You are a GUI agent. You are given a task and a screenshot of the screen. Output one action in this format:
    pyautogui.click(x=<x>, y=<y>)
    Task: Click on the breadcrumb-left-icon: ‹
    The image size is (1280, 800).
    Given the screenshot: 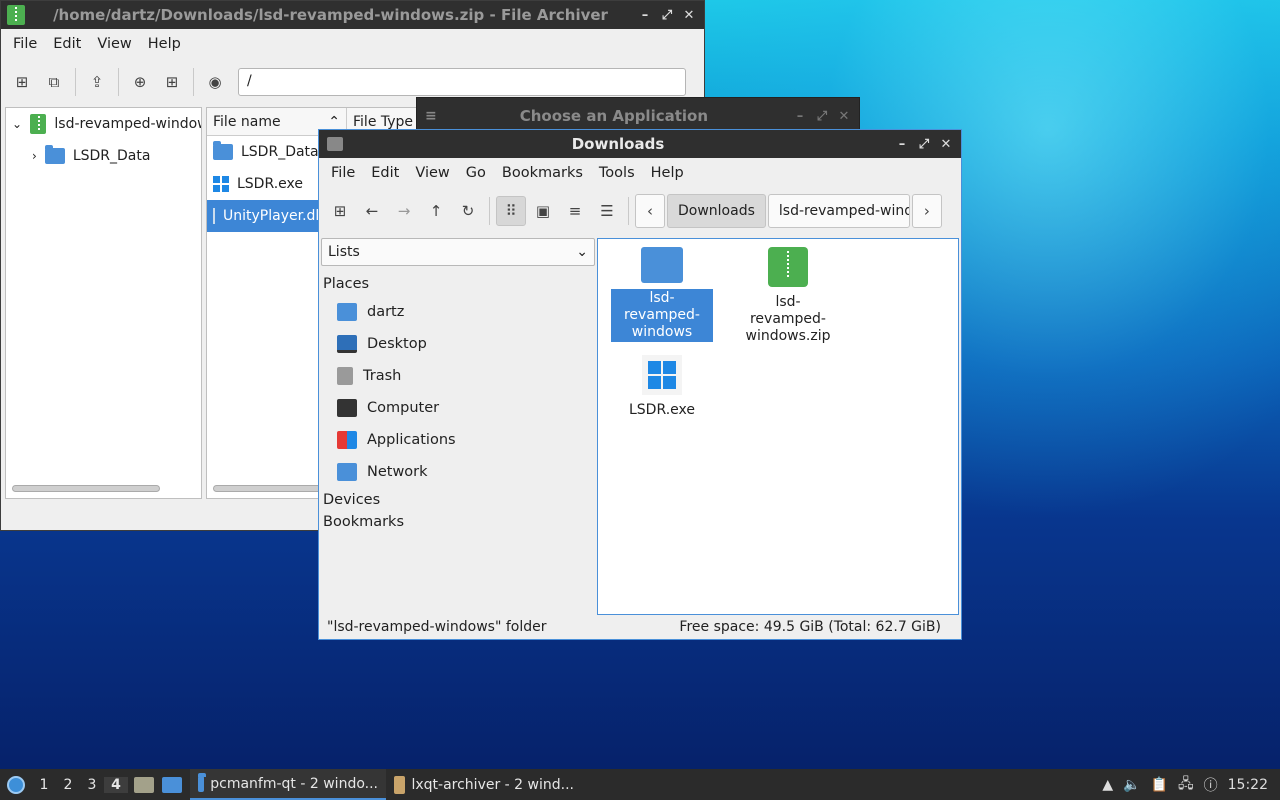 What is the action you would take?
    pyautogui.click(x=650, y=211)
    